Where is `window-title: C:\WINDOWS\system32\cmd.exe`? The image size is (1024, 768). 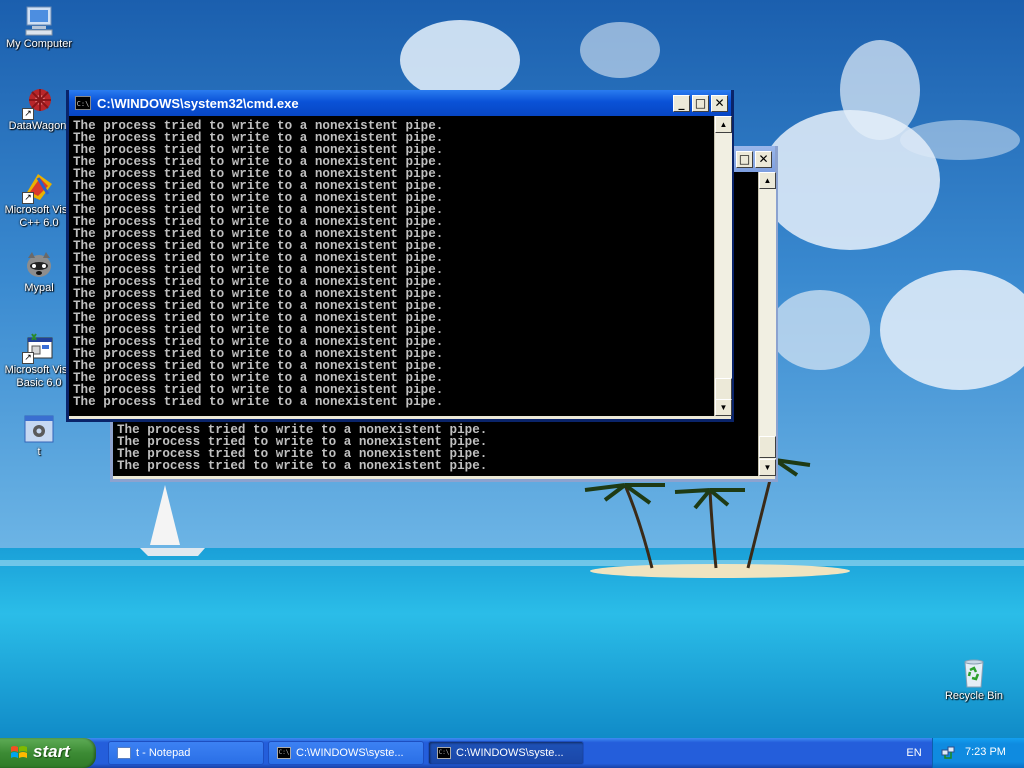 window-title: C:\WINDOWS\system32\cmd.exe is located at coordinates (198, 103).